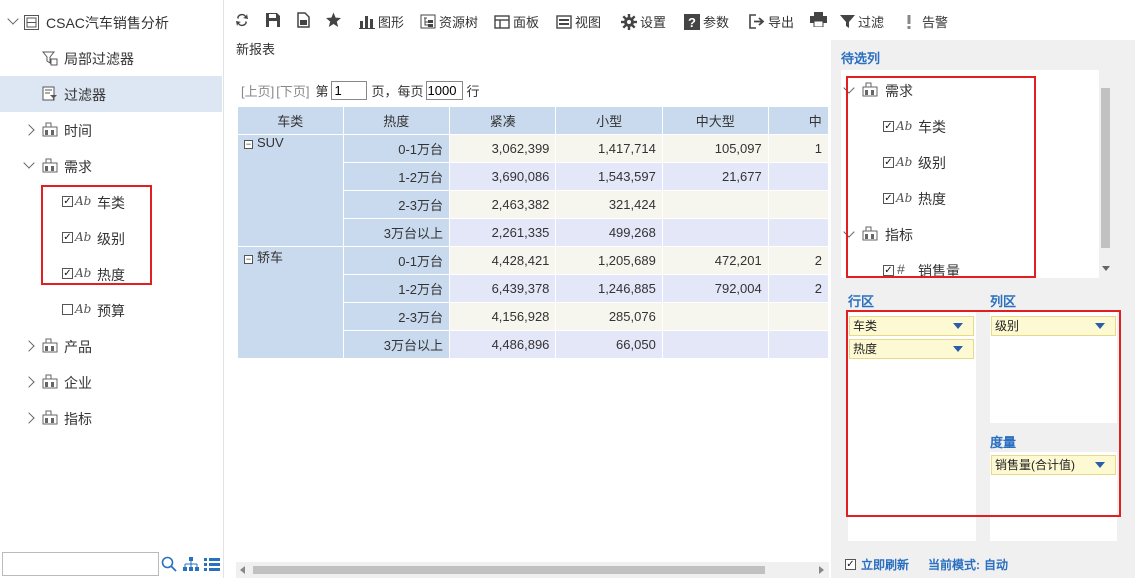  What do you see at coordinates (954, 565) in the screenshot?
I see `mode-label: 当前模式:` at bounding box center [954, 565].